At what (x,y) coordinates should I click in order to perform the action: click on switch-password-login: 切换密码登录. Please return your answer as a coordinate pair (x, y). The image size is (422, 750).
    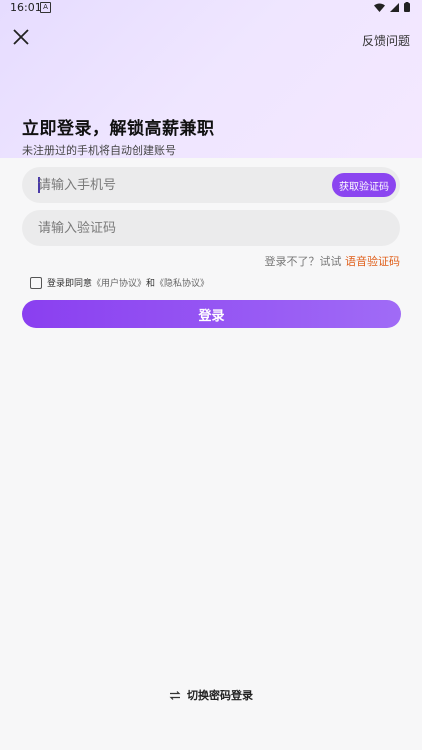
    Looking at the image, I should click on (211, 695).